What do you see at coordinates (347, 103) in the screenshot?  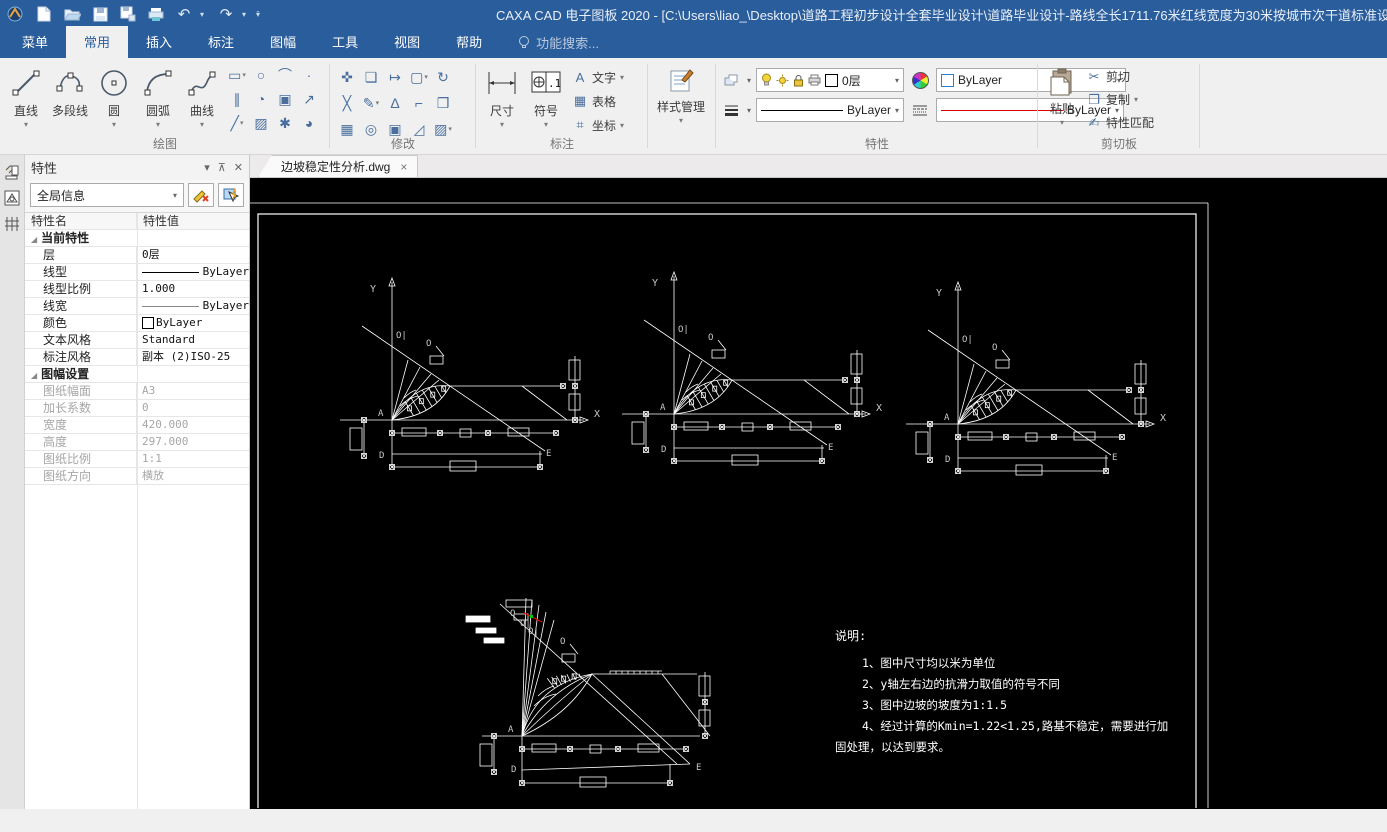 I see `trim-tool-icon: ╳` at bounding box center [347, 103].